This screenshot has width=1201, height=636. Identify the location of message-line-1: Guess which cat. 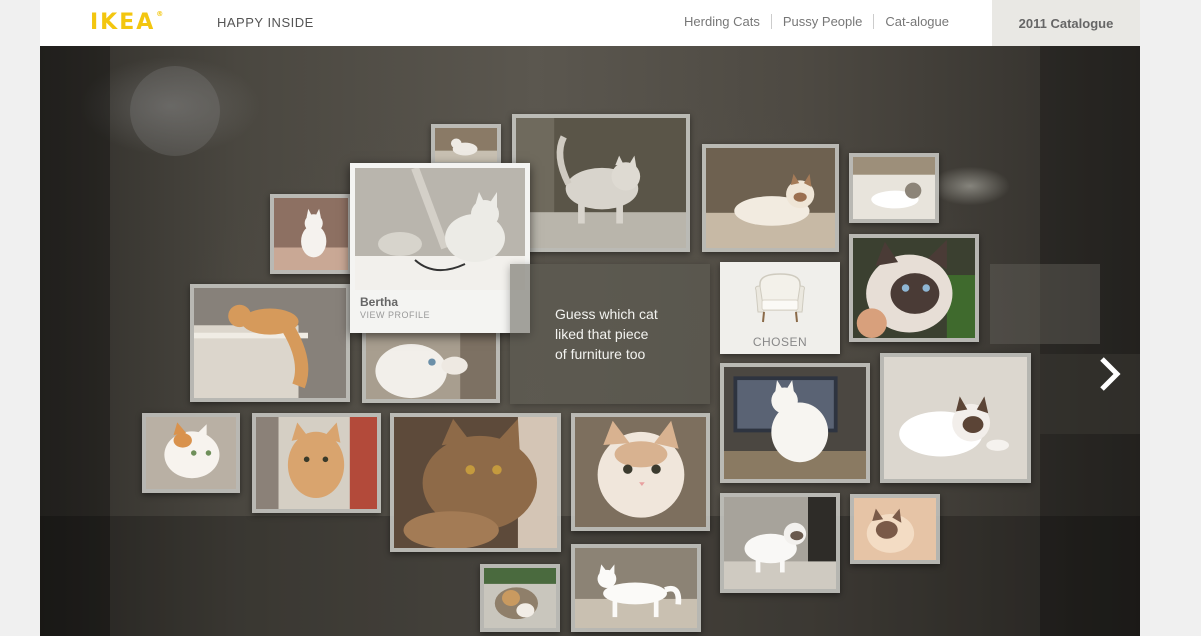
(606, 314).